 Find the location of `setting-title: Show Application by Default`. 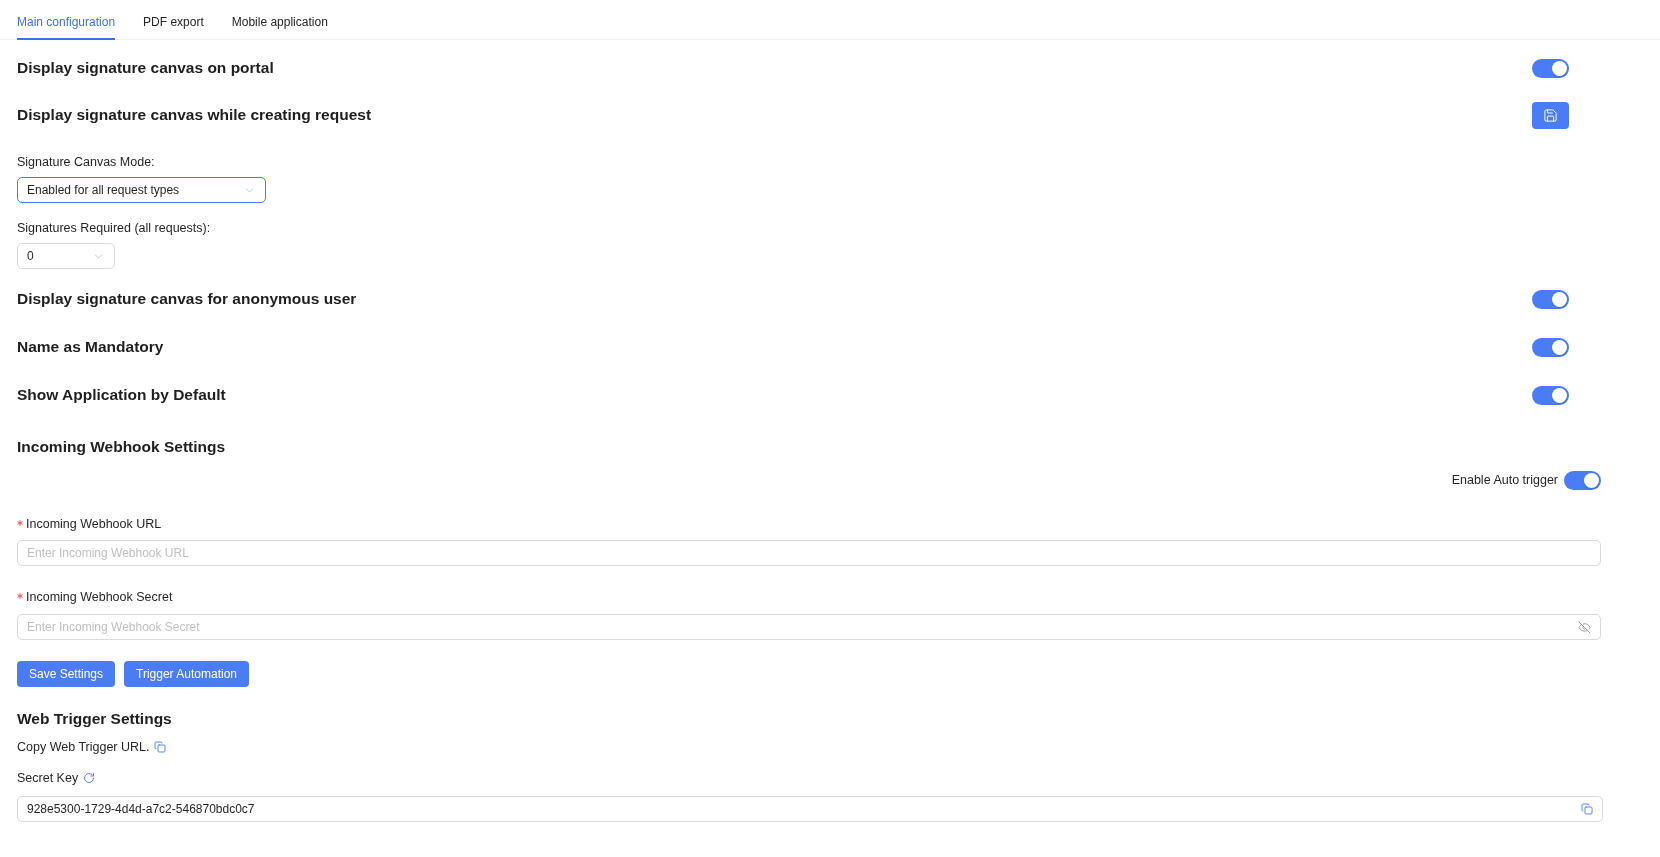

setting-title: Show Application by Default is located at coordinates (121, 395).